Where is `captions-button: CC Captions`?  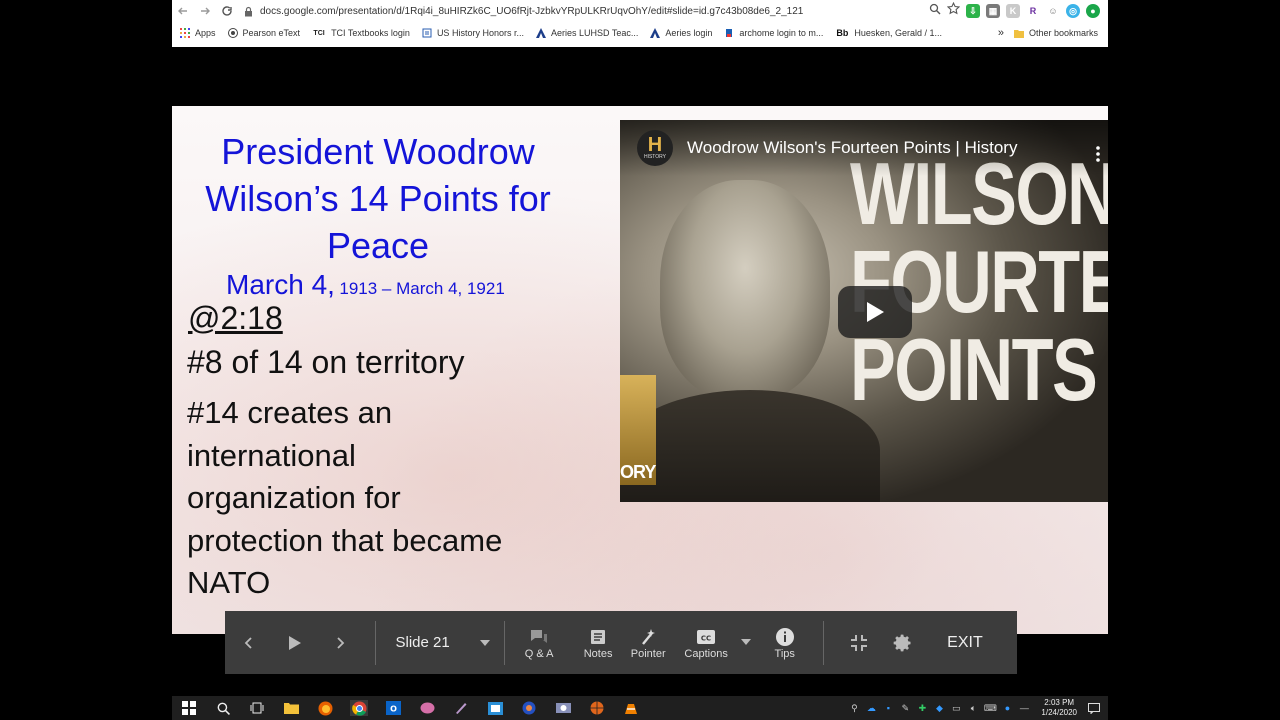
captions-button: CC Captions is located at coordinates (706, 643).